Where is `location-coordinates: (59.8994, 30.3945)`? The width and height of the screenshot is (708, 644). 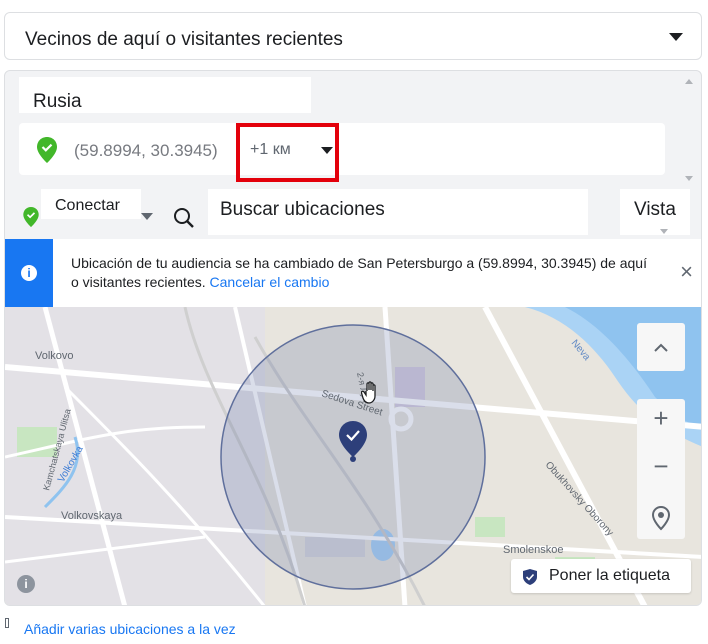
location-coordinates: (59.8994, 30.3945) is located at coordinates (146, 150).